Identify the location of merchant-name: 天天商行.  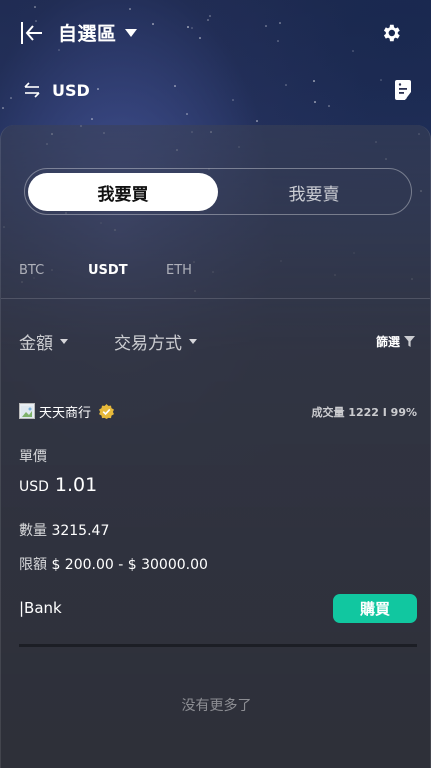
(65, 411).